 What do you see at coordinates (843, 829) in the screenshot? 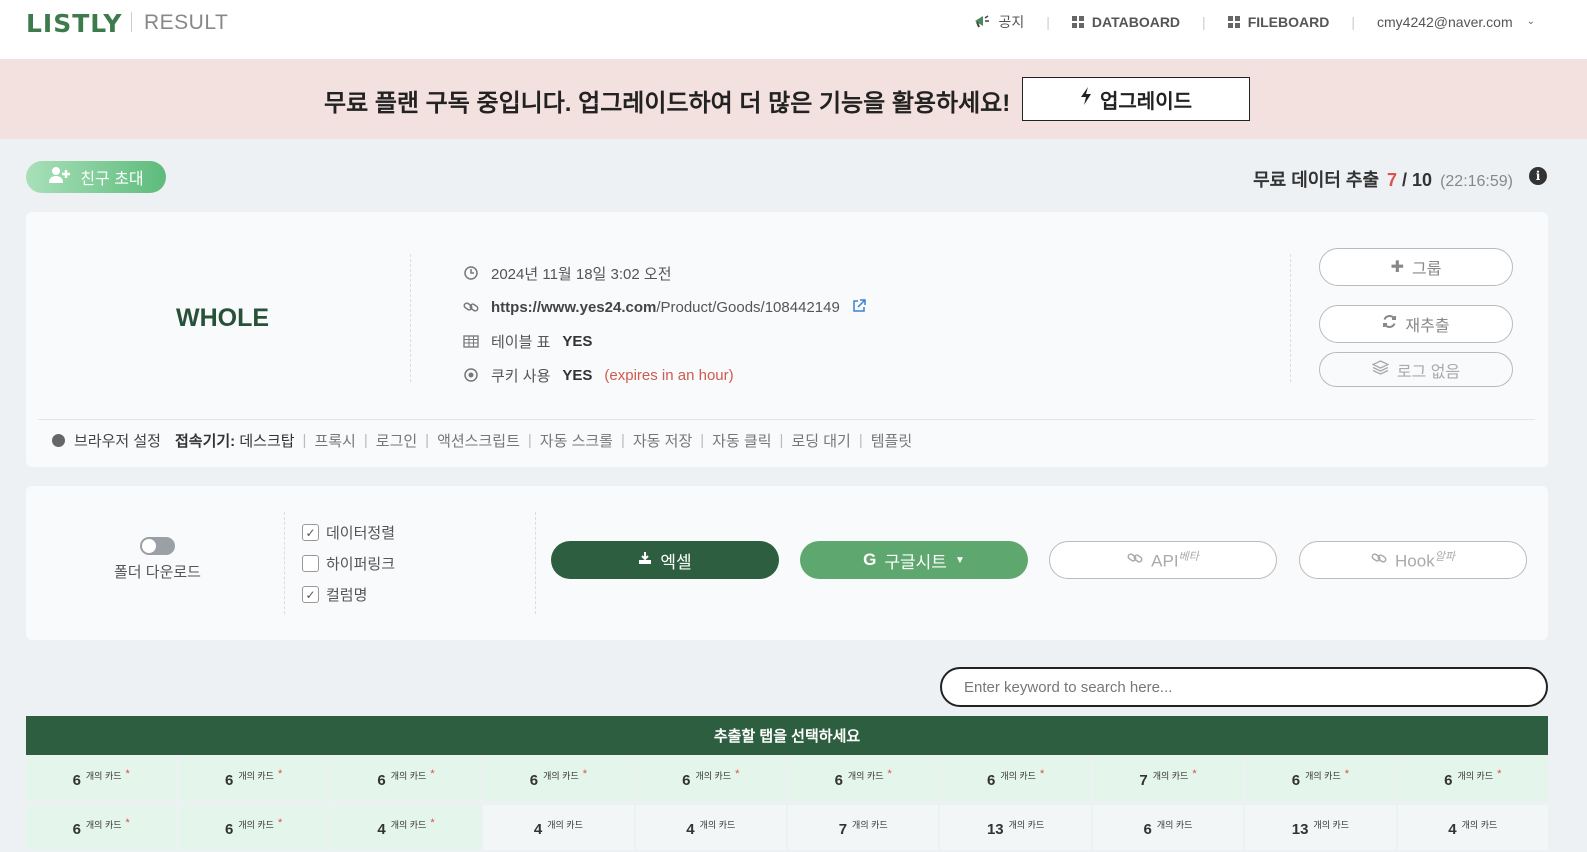
I see `card-count: 7` at bounding box center [843, 829].